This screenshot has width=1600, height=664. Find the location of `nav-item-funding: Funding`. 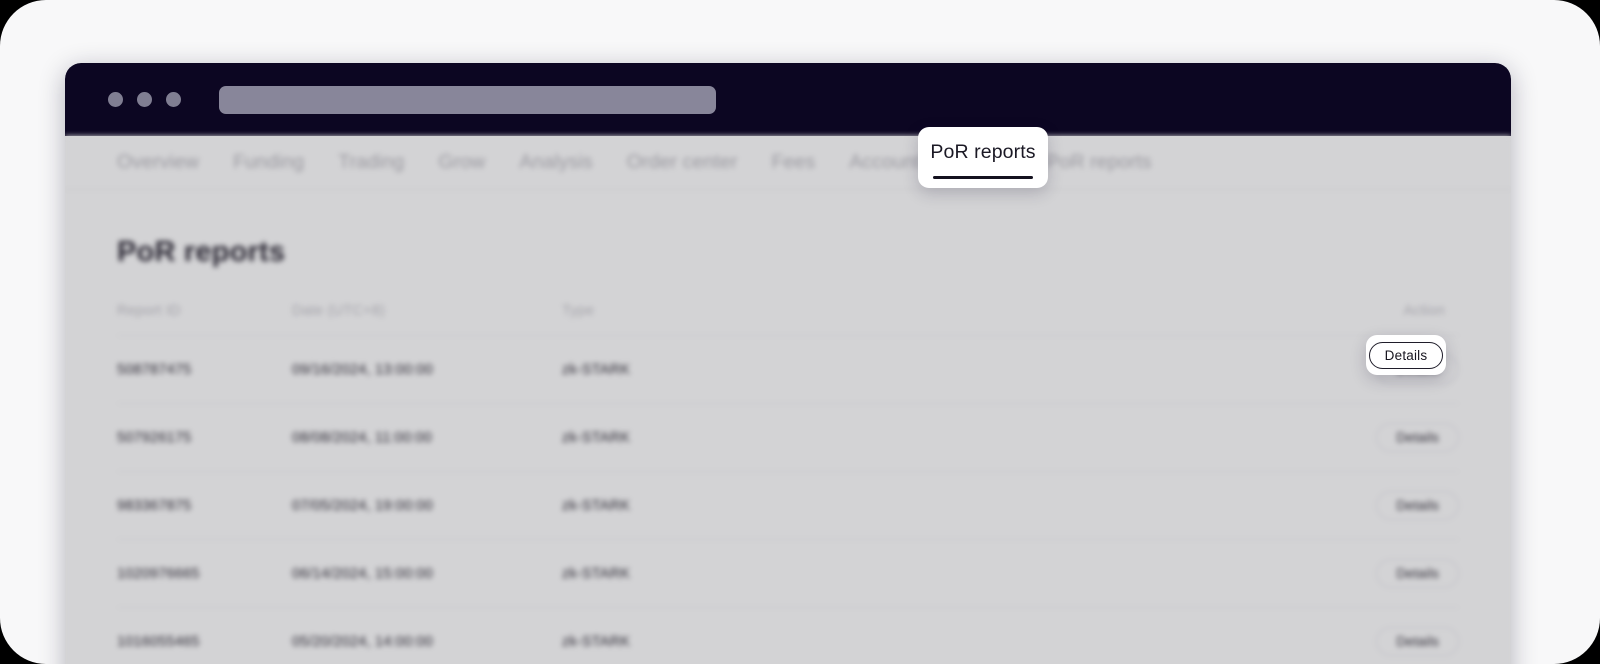

nav-item-funding: Funding is located at coordinates (268, 162).